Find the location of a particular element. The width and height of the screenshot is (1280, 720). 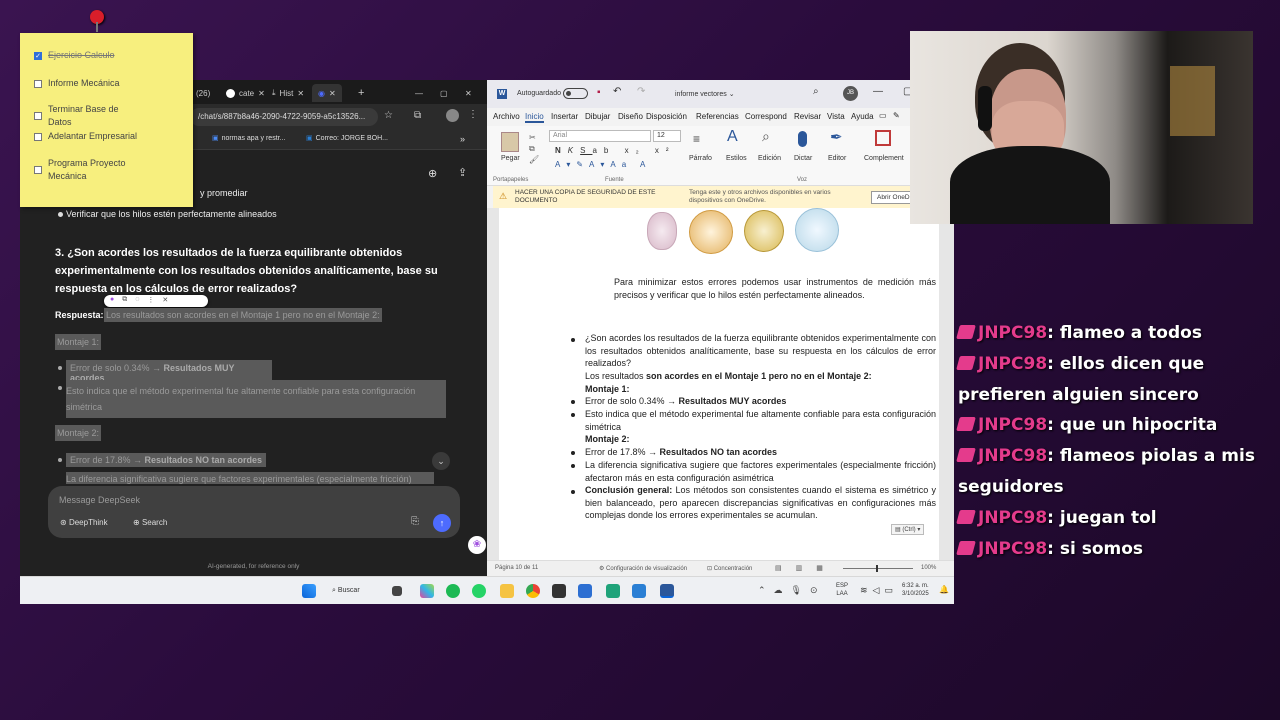

taskbar-search: ⌕ Buscar is located at coordinates (357, 591).